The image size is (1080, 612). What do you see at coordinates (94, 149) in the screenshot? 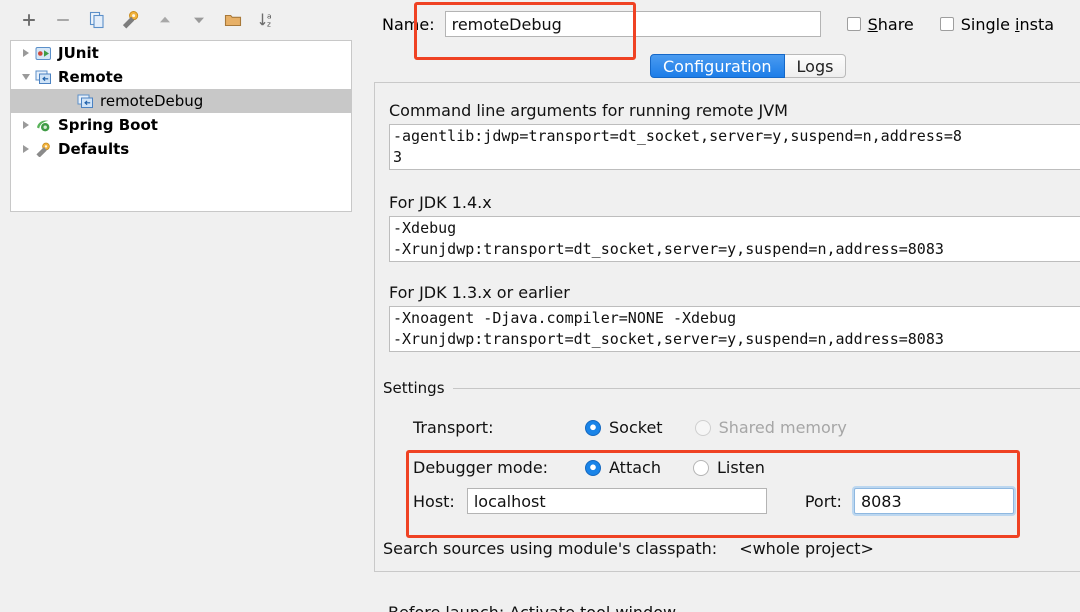
I see `tree-item-label: Defaults` at bounding box center [94, 149].